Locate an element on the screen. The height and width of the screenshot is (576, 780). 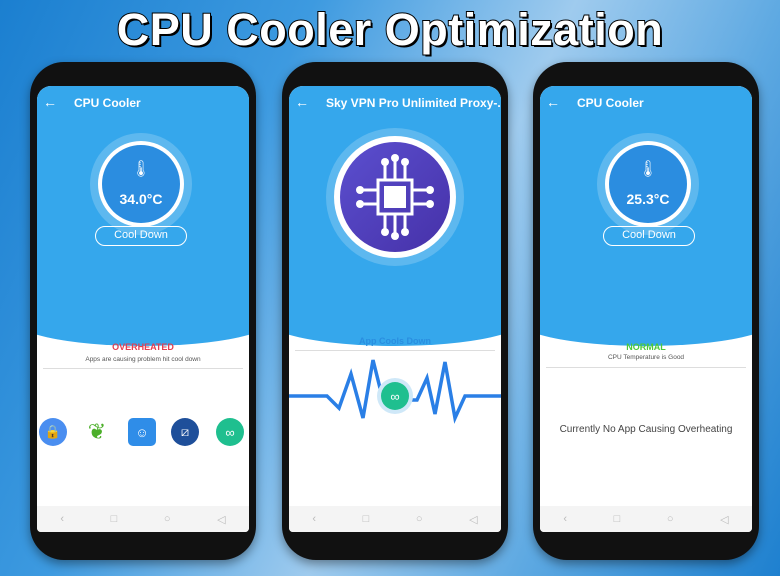
maple-leaf-icon: ❦ is located at coordinates (97, 432).